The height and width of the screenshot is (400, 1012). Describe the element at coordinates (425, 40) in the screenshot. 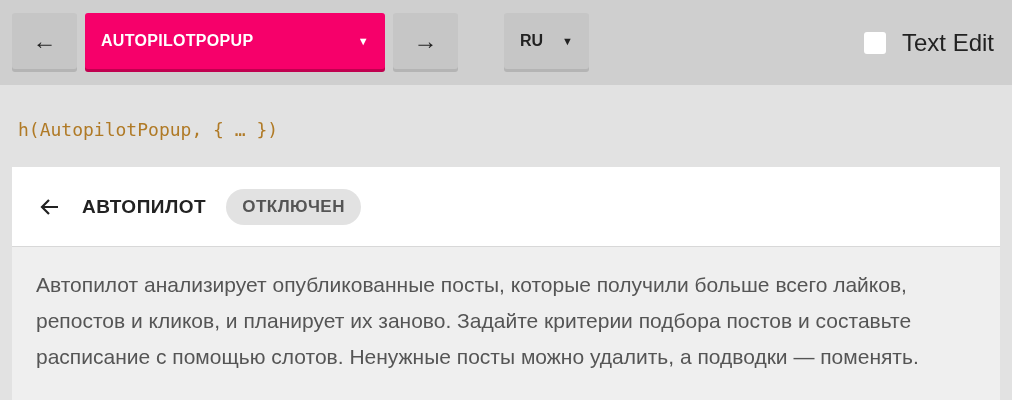

I see `next-button: →` at that location.